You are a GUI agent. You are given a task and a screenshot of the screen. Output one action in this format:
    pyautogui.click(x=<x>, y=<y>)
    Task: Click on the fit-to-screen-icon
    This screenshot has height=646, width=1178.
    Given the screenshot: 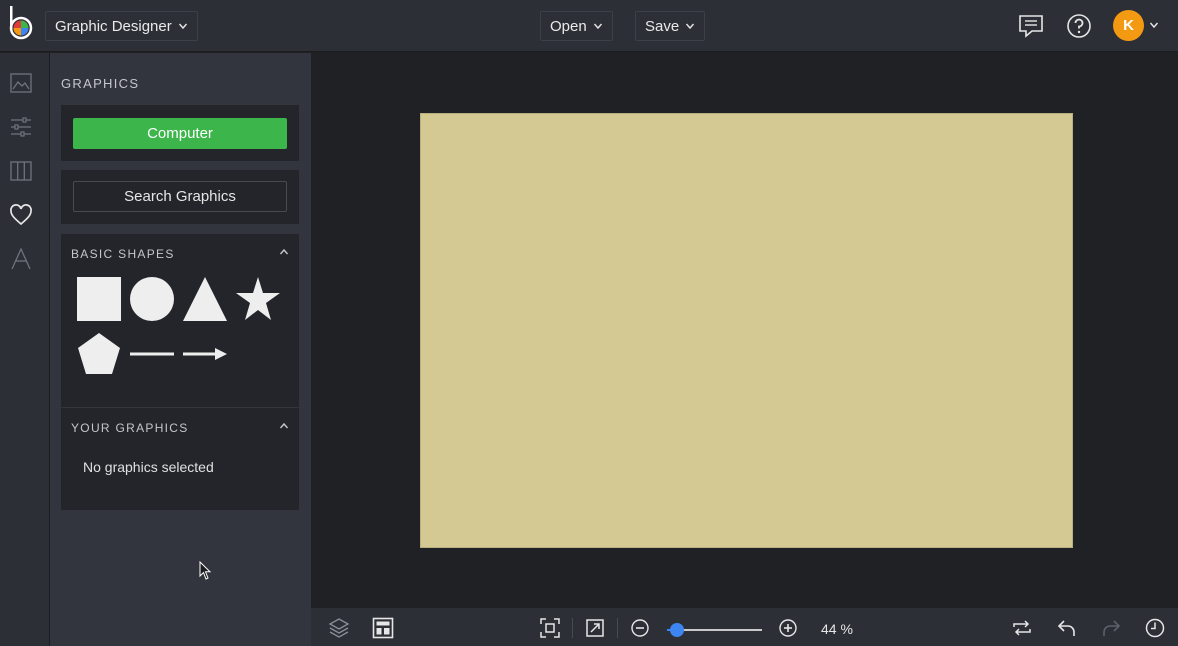 What is the action you would take?
    pyautogui.click(x=550, y=628)
    